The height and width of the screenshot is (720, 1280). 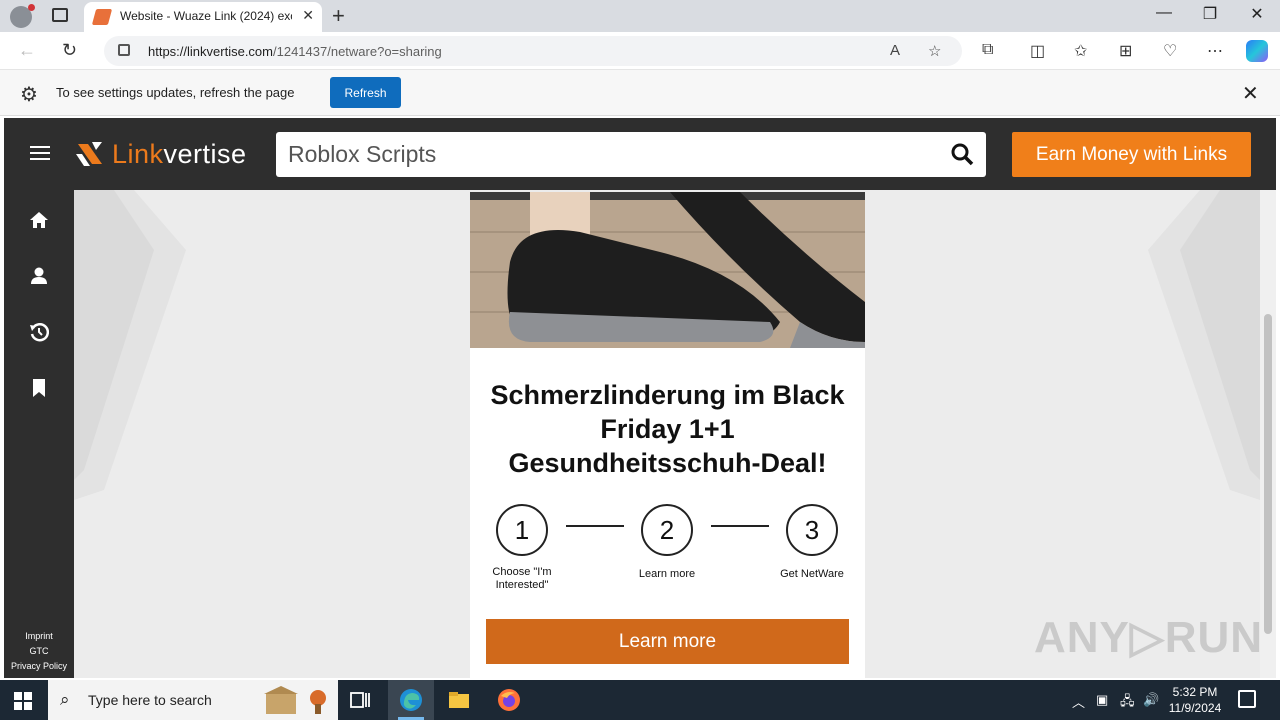 What do you see at coordinates (124, 50) in the screenshot?
I see `lock-icon` at bounding box center [124, 50].